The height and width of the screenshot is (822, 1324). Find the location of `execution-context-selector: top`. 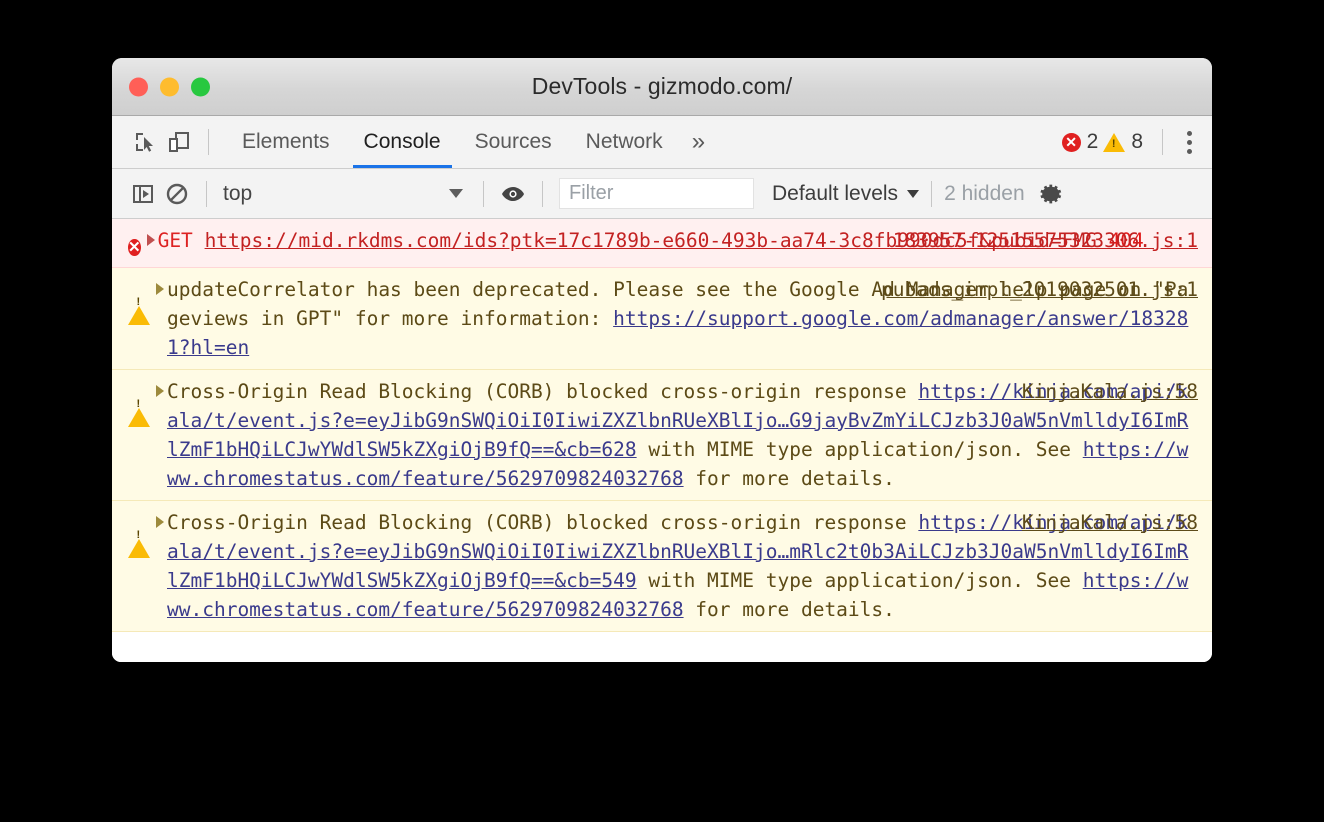

execution-context-selector: top is located at coordinates (345, 194).